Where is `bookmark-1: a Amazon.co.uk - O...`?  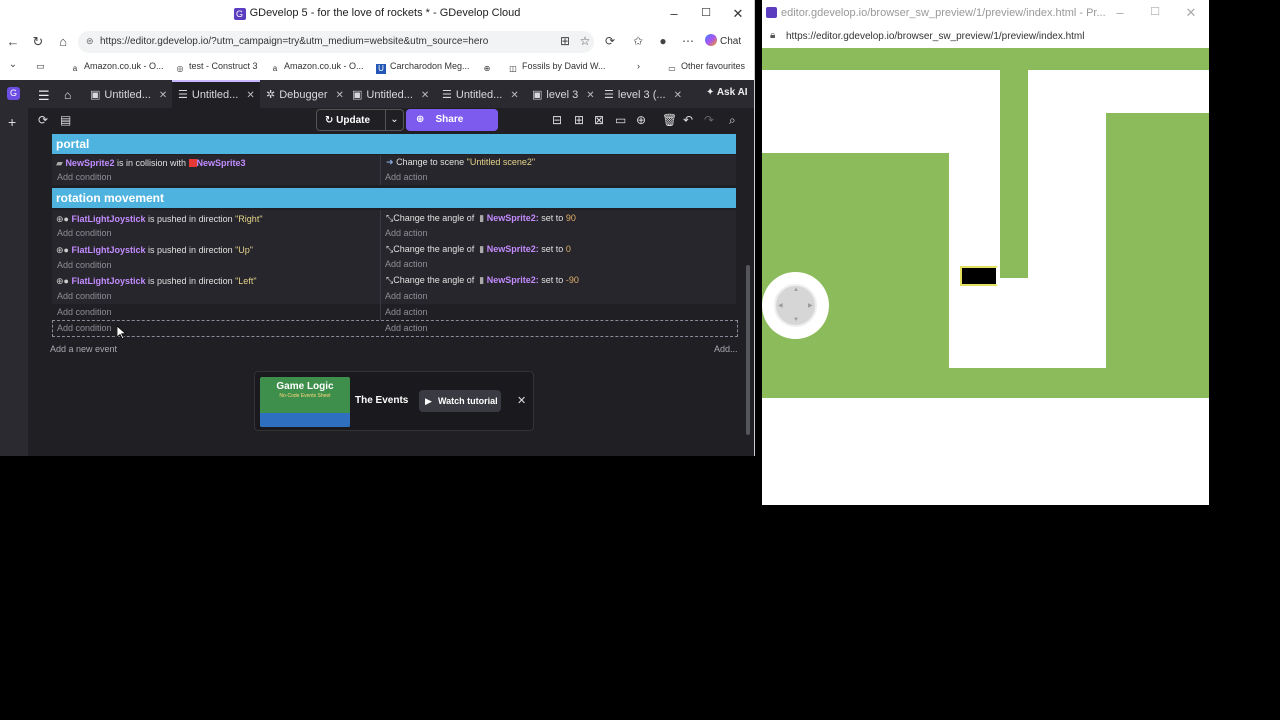
bookmark-1: a Amazon.co.uk - O... is located at coordinates (117, 67).